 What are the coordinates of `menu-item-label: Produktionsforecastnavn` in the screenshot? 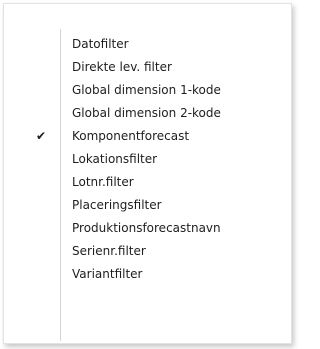 It's located at (146, 228).